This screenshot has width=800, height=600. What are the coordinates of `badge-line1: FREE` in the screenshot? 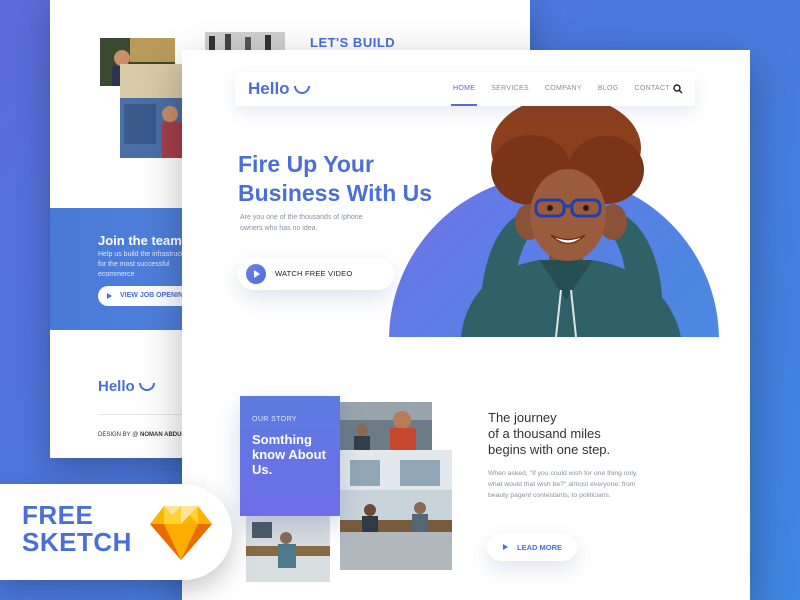 It's located at (58, 515).